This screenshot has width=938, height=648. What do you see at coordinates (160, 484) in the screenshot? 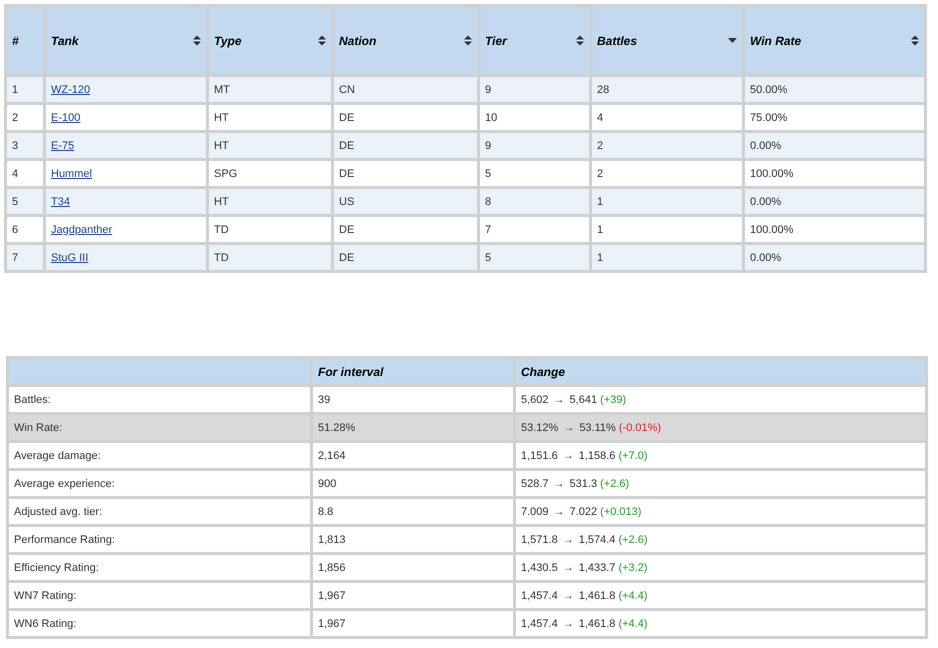
I see `row-label: Average experience:` at bounding box center [160, 484].